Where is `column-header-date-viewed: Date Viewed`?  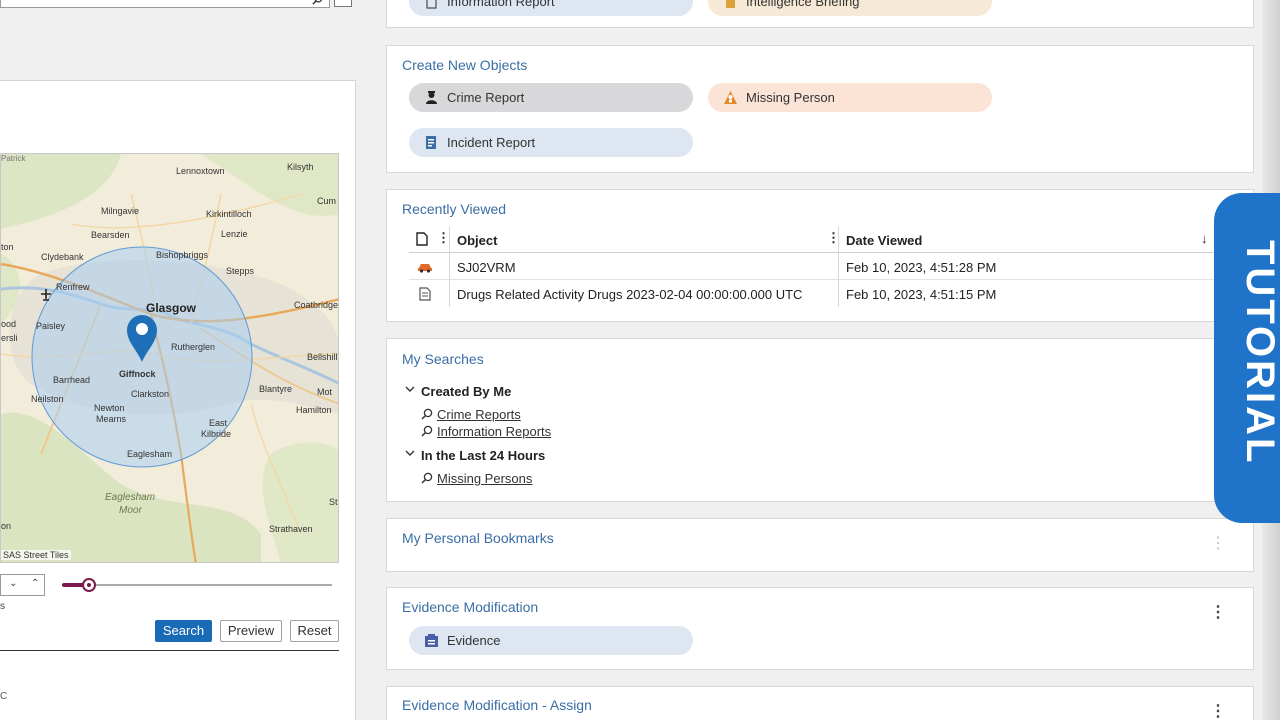
column-header-date-viewed: Date Viewed is located at coordinates (884, 240).